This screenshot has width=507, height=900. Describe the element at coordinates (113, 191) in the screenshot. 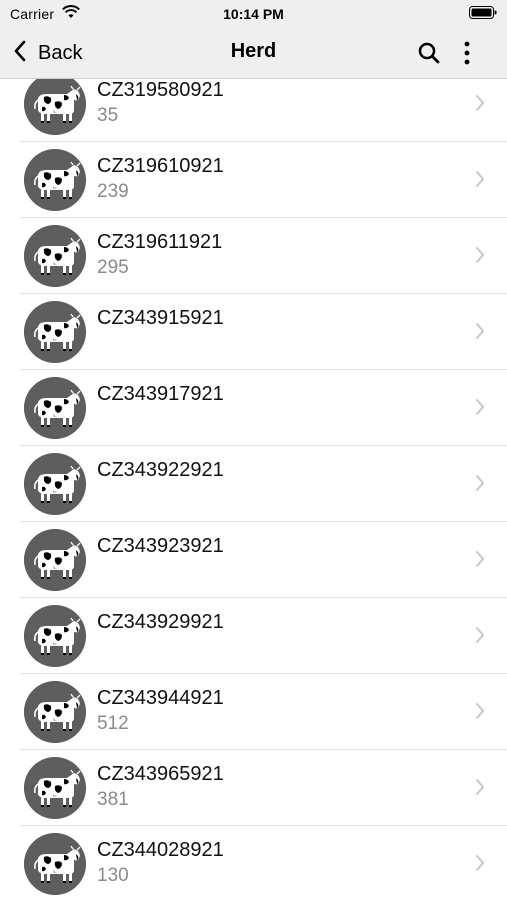

I see `animal-number: 239` at that location.